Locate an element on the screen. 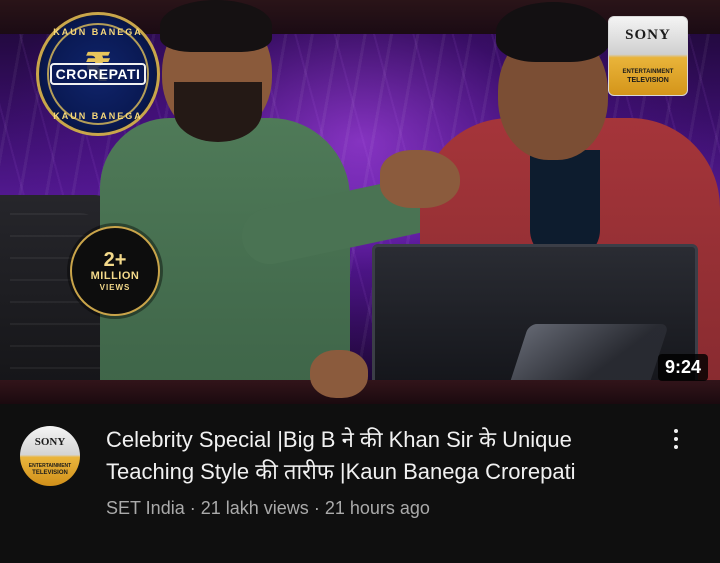 The height and width of the screenshot is (563, 720). avatar-sony-word: SONY is located at coordinates (50, 442).